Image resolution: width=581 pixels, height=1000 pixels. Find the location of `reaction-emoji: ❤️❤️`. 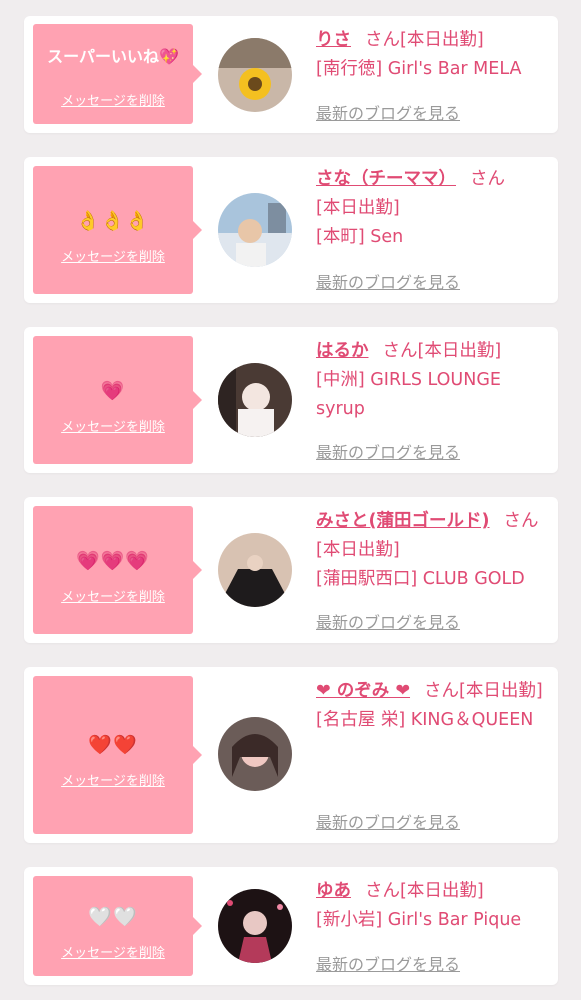

reaction-emoji: ❤️❤️ is located at coordinates (113, 745).